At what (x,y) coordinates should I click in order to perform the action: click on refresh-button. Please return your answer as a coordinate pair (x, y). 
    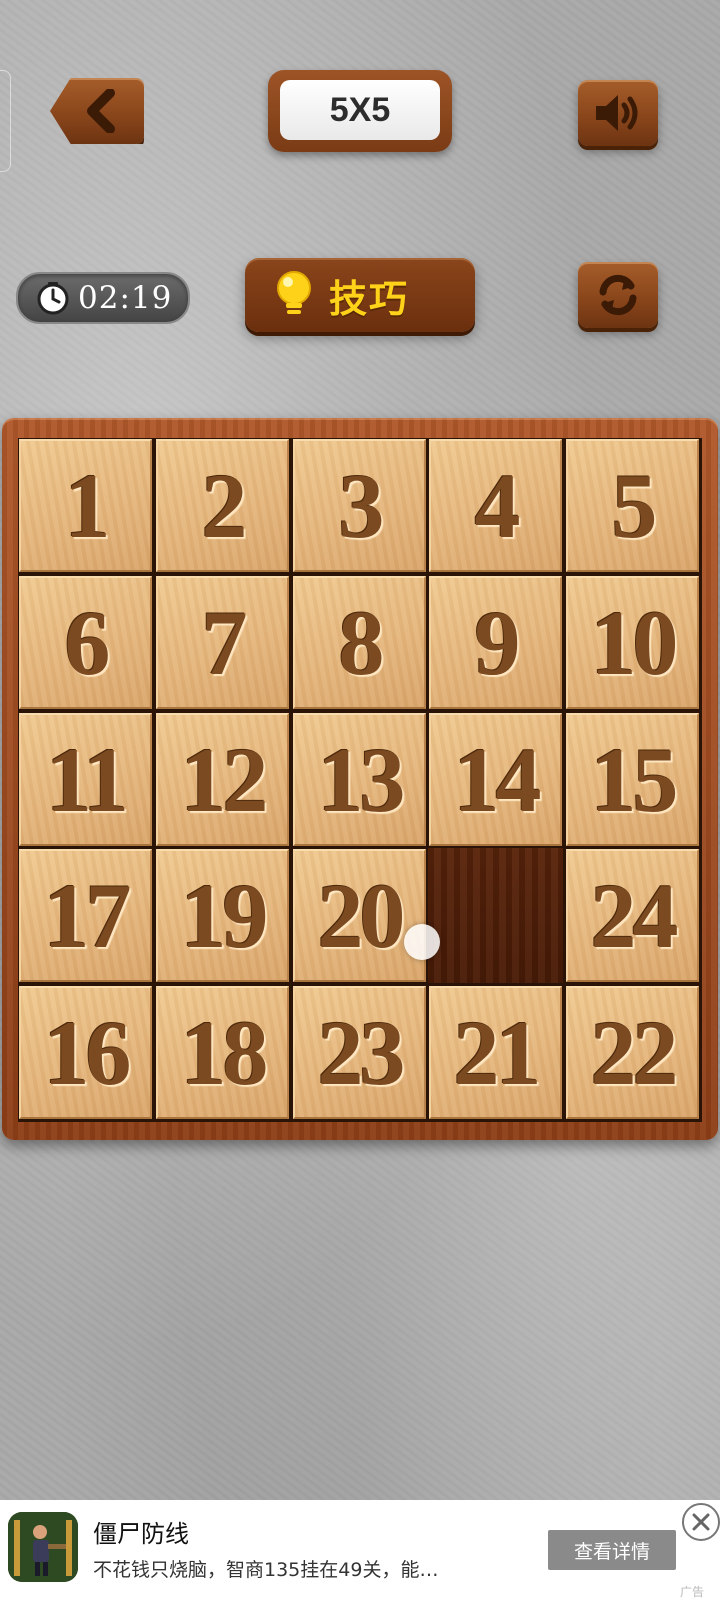
    Looking at the image, I should click on (618, 295).